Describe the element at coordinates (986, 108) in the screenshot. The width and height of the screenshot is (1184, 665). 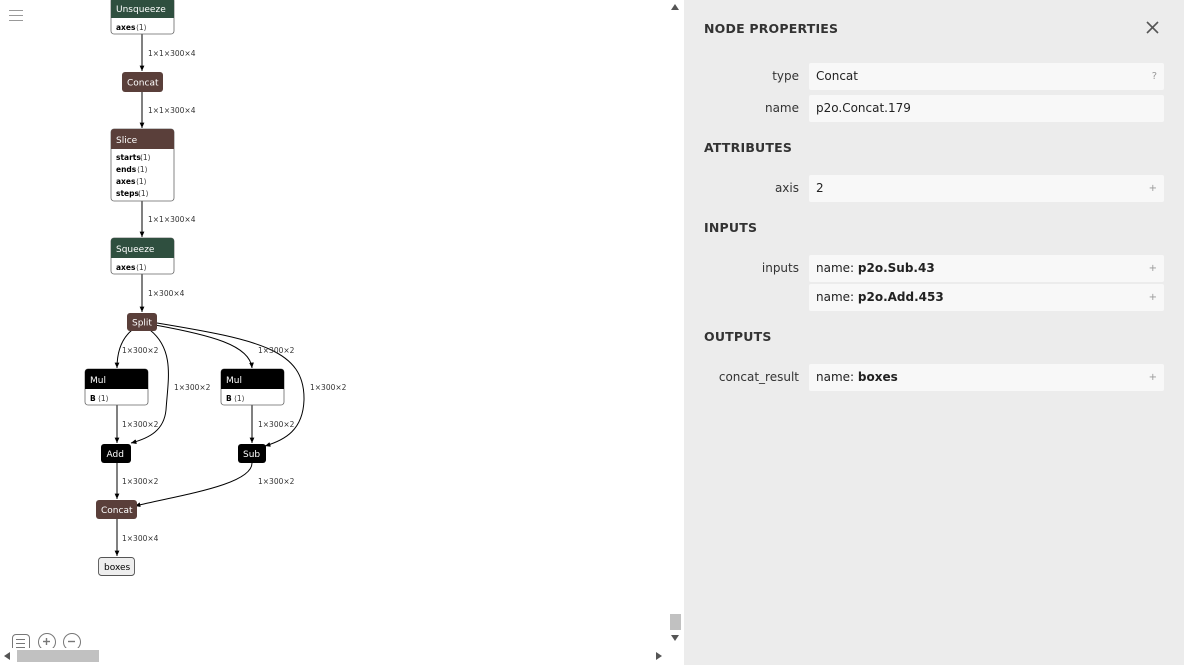
I see `name-field: p2o.Concat.179` at that location.